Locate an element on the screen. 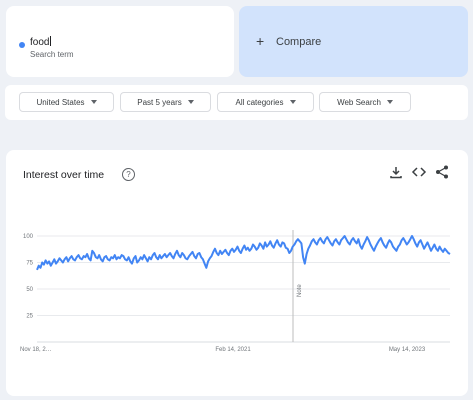  filter-search-type: Web Search is located at coordinates (365, 102).